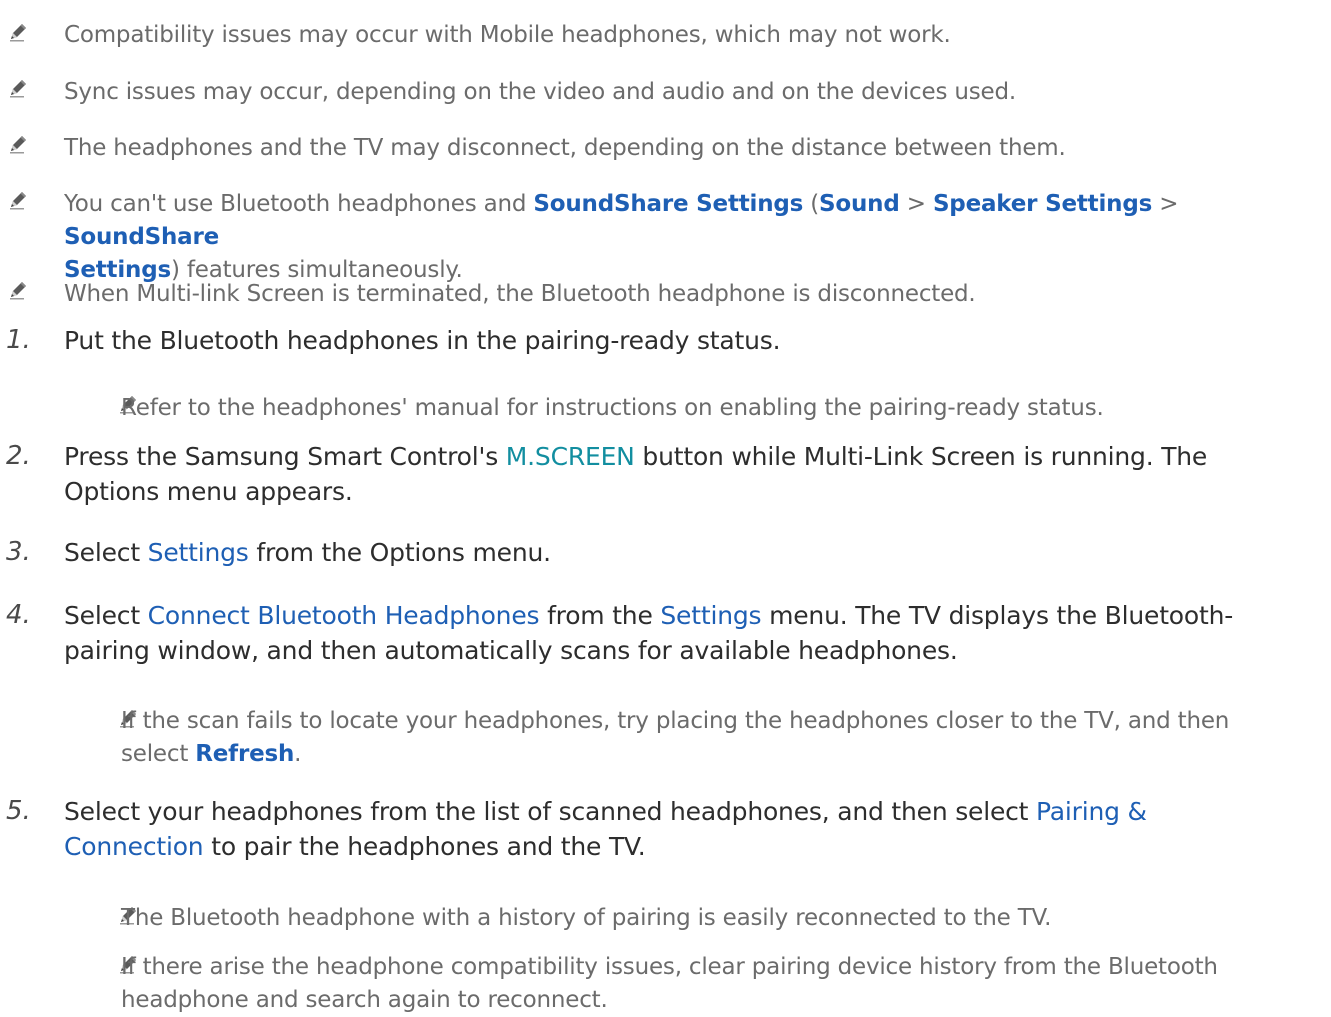 The height and width of the screenshot is (1017, 1331). What do you see at coordinates (244, 754) in the screenshot?
I see `refresh-ref: Refresh` at bounding box center [244, 754].